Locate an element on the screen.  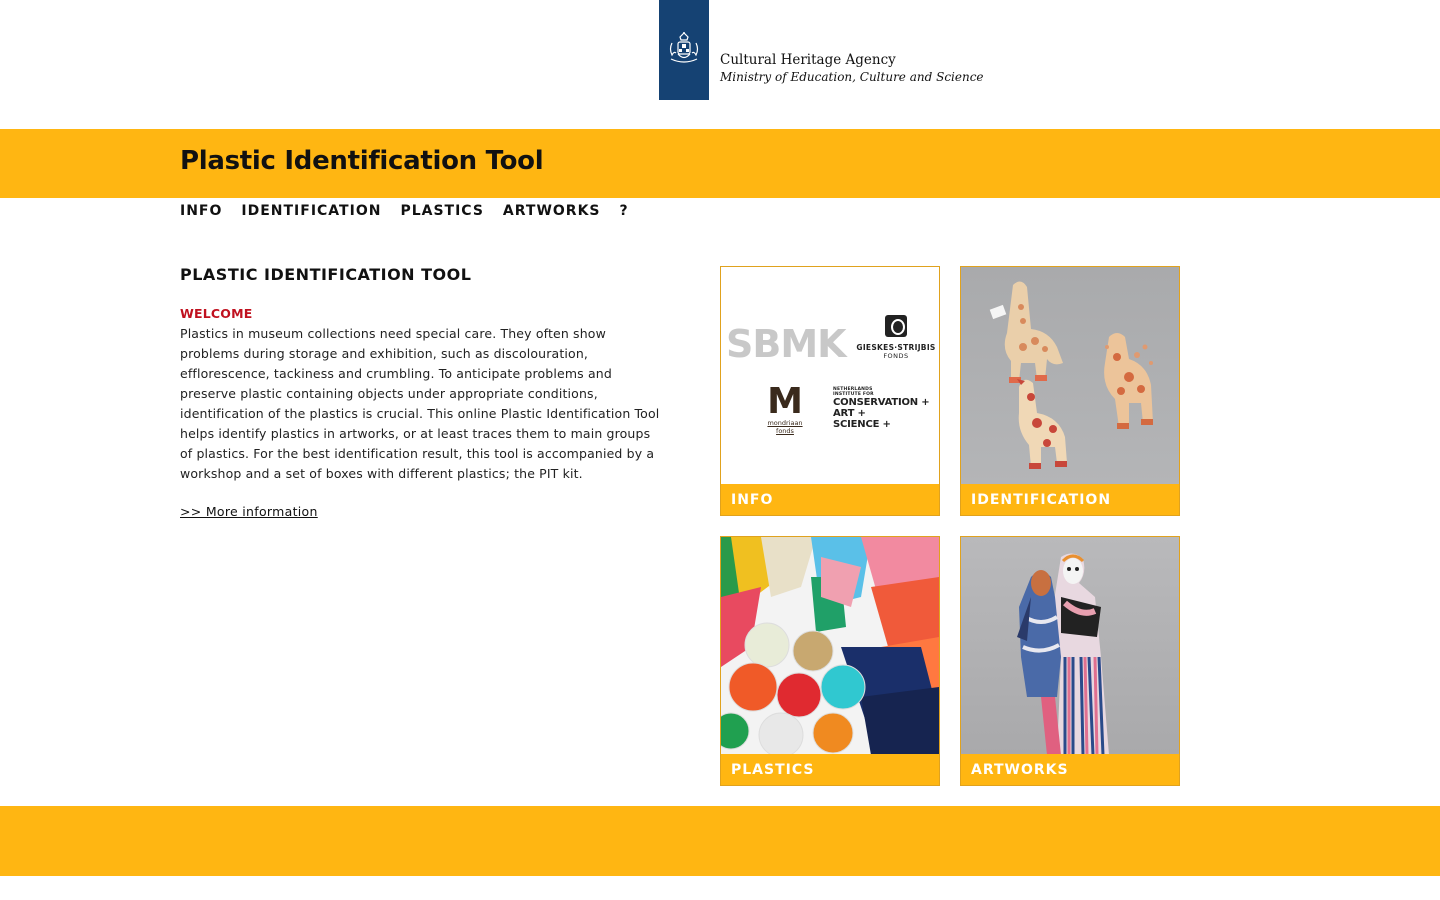
tile-artworks: ARTWORKS is located at coordinates (1070, 661).